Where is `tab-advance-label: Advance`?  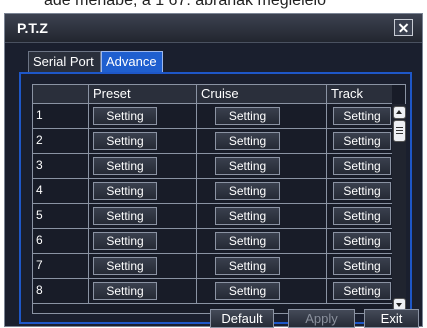
tab-advance-label: Advance is located at coordinates (131, 61).